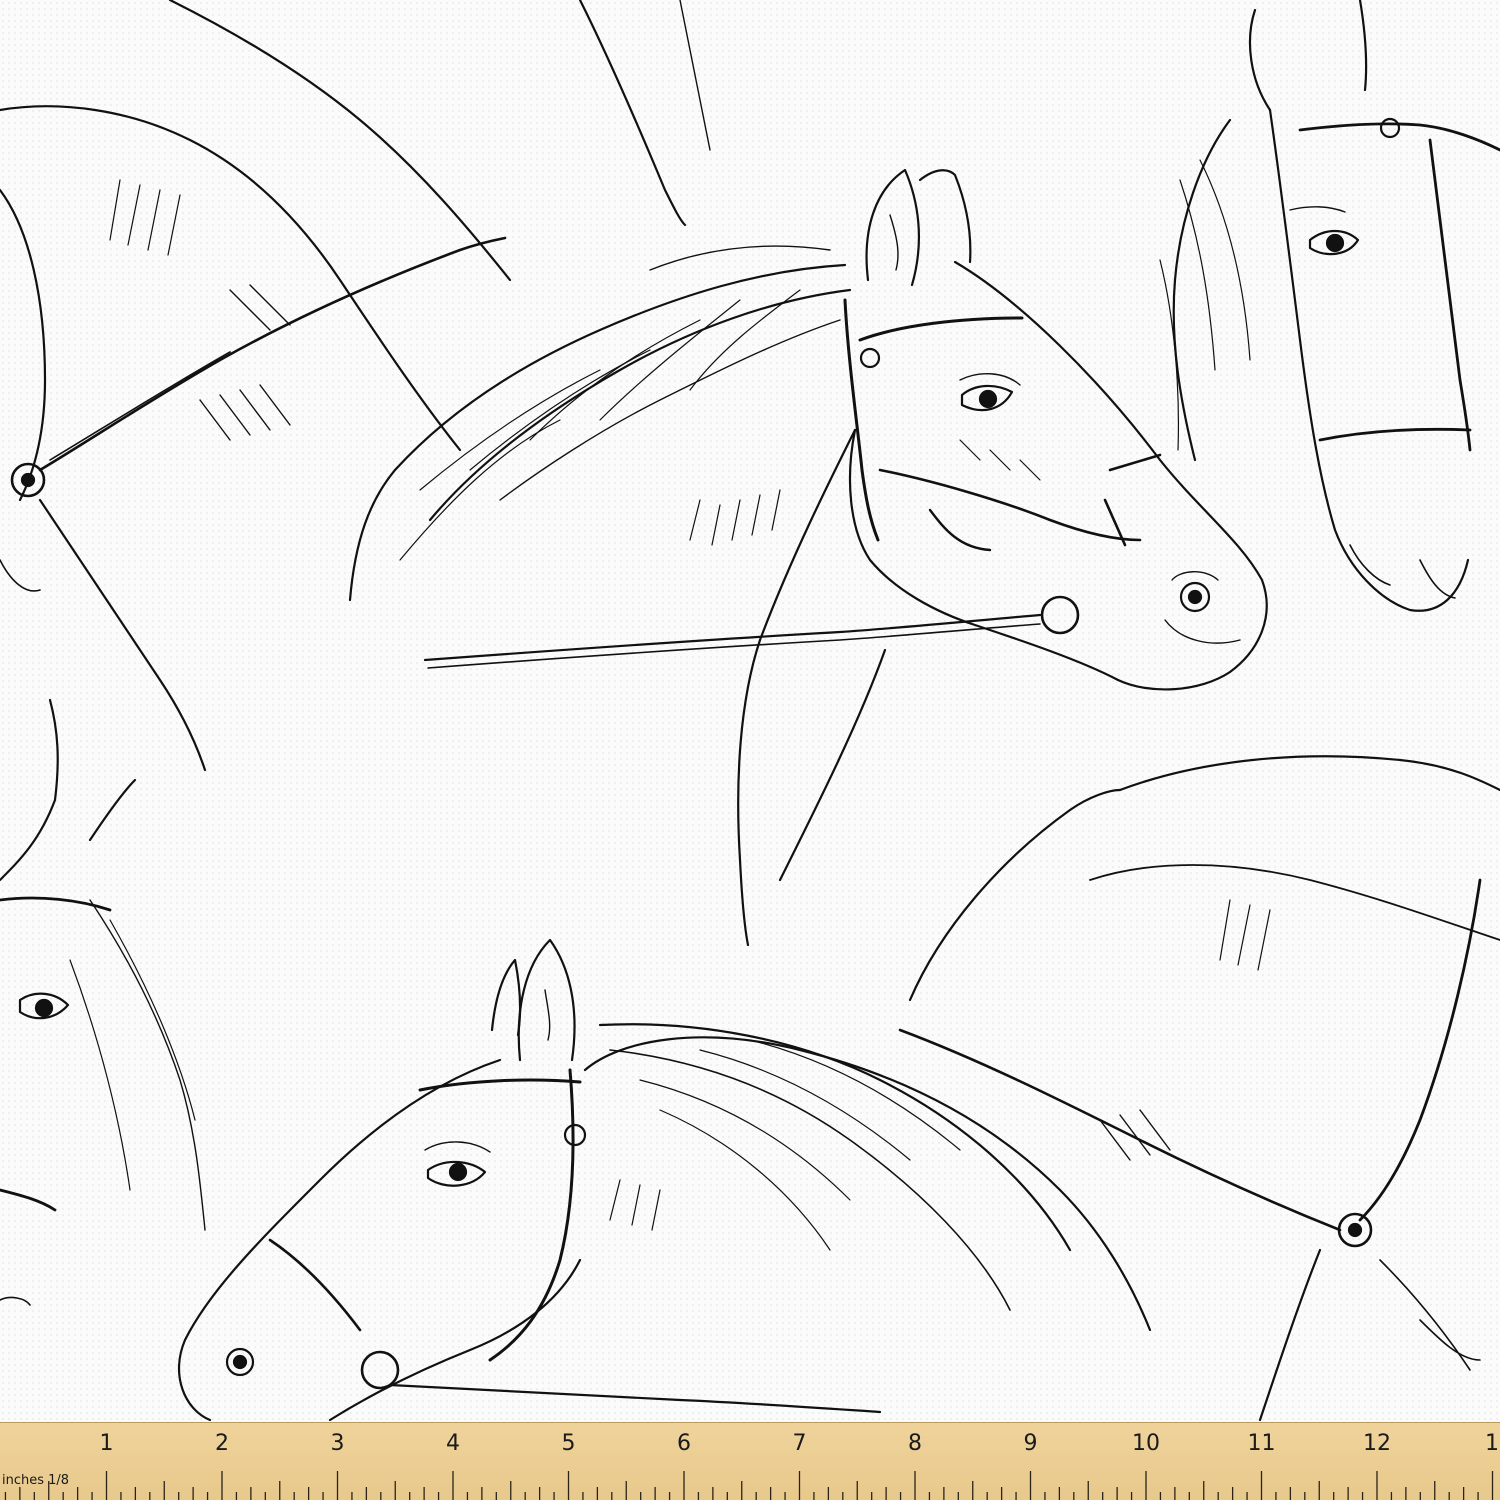 The height and width of the screenshot is (1500, 1500). I want to click on ruler-number: 3, so click(337, 1443).